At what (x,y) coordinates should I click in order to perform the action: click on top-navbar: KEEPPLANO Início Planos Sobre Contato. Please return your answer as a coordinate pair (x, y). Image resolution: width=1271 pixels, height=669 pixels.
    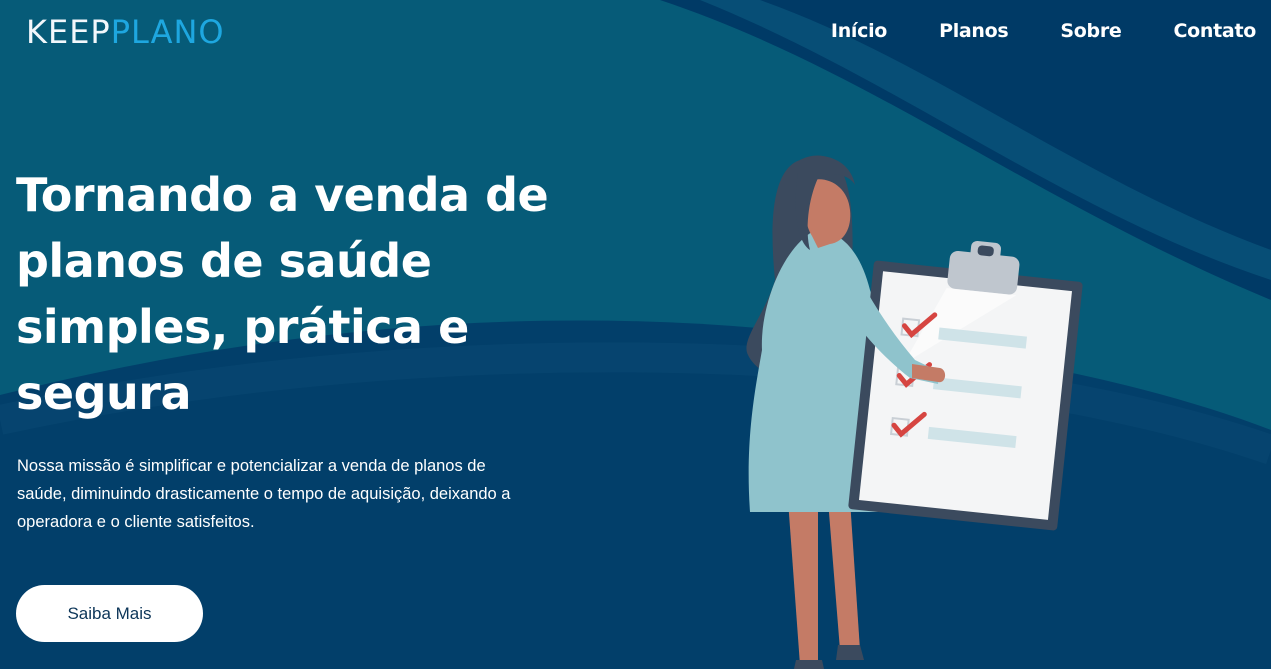
    Looking at the image, I should click on (635, 32).